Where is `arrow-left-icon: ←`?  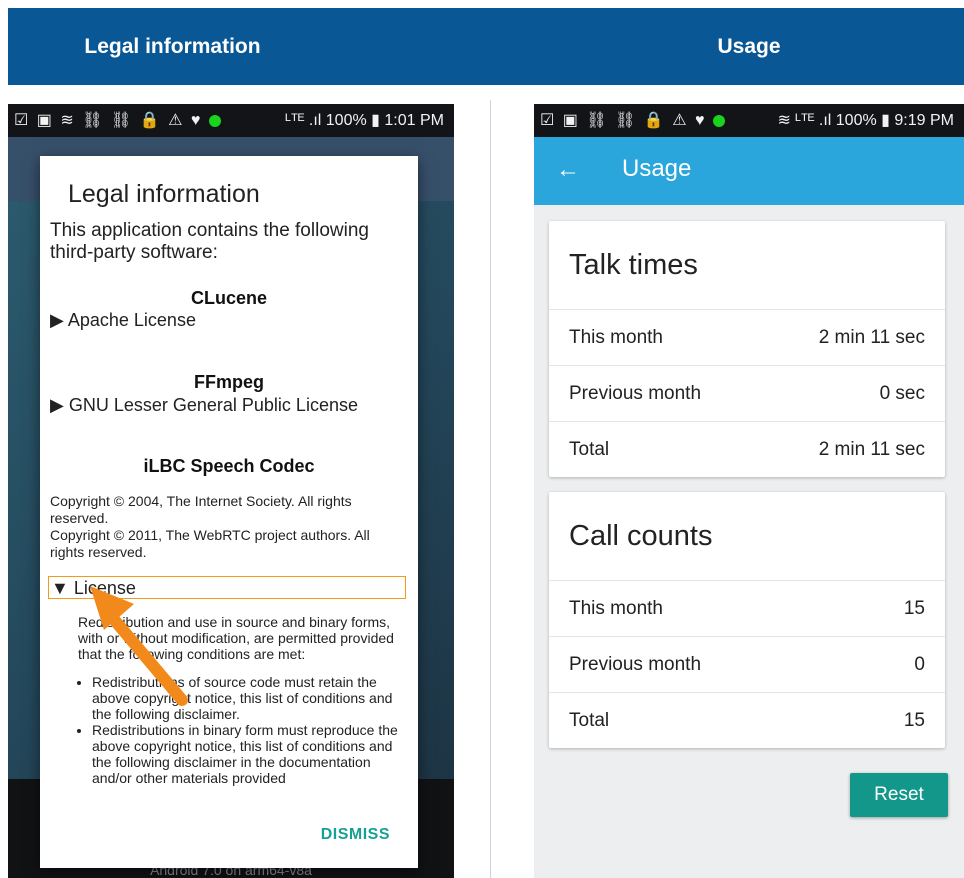
arrow-left-icon: ← is located at coordinates (568, 170).